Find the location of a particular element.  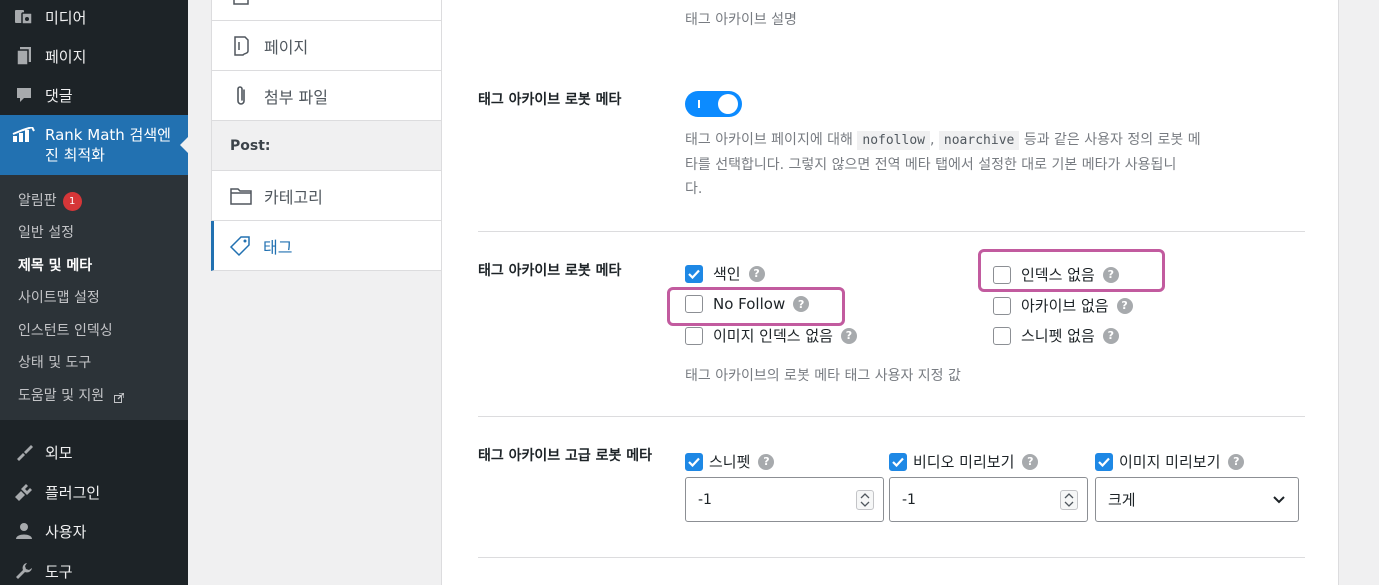

tag-icon is located at coordinates (240, 246).